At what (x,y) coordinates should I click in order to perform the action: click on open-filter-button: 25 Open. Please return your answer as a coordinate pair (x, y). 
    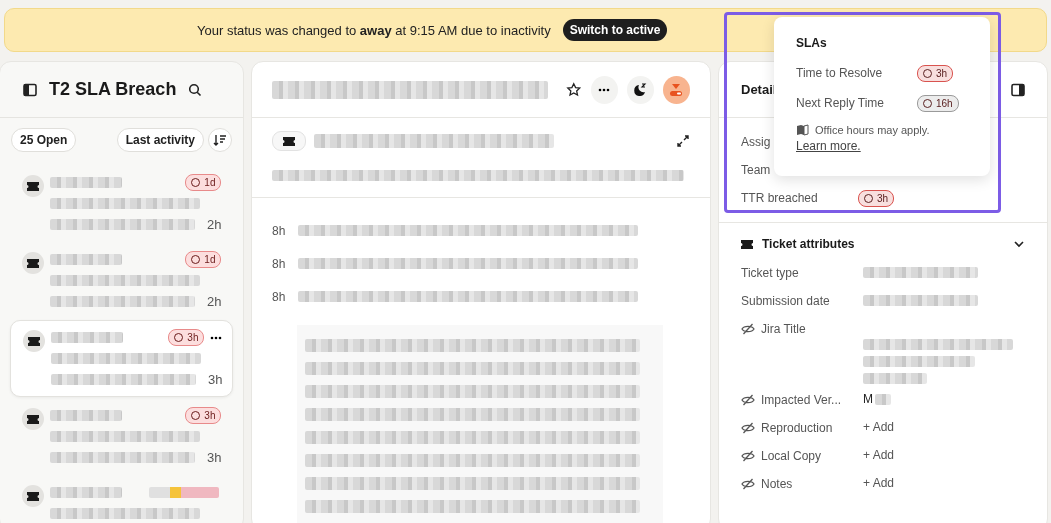
    Looking at the image, I should click on (44, 140).